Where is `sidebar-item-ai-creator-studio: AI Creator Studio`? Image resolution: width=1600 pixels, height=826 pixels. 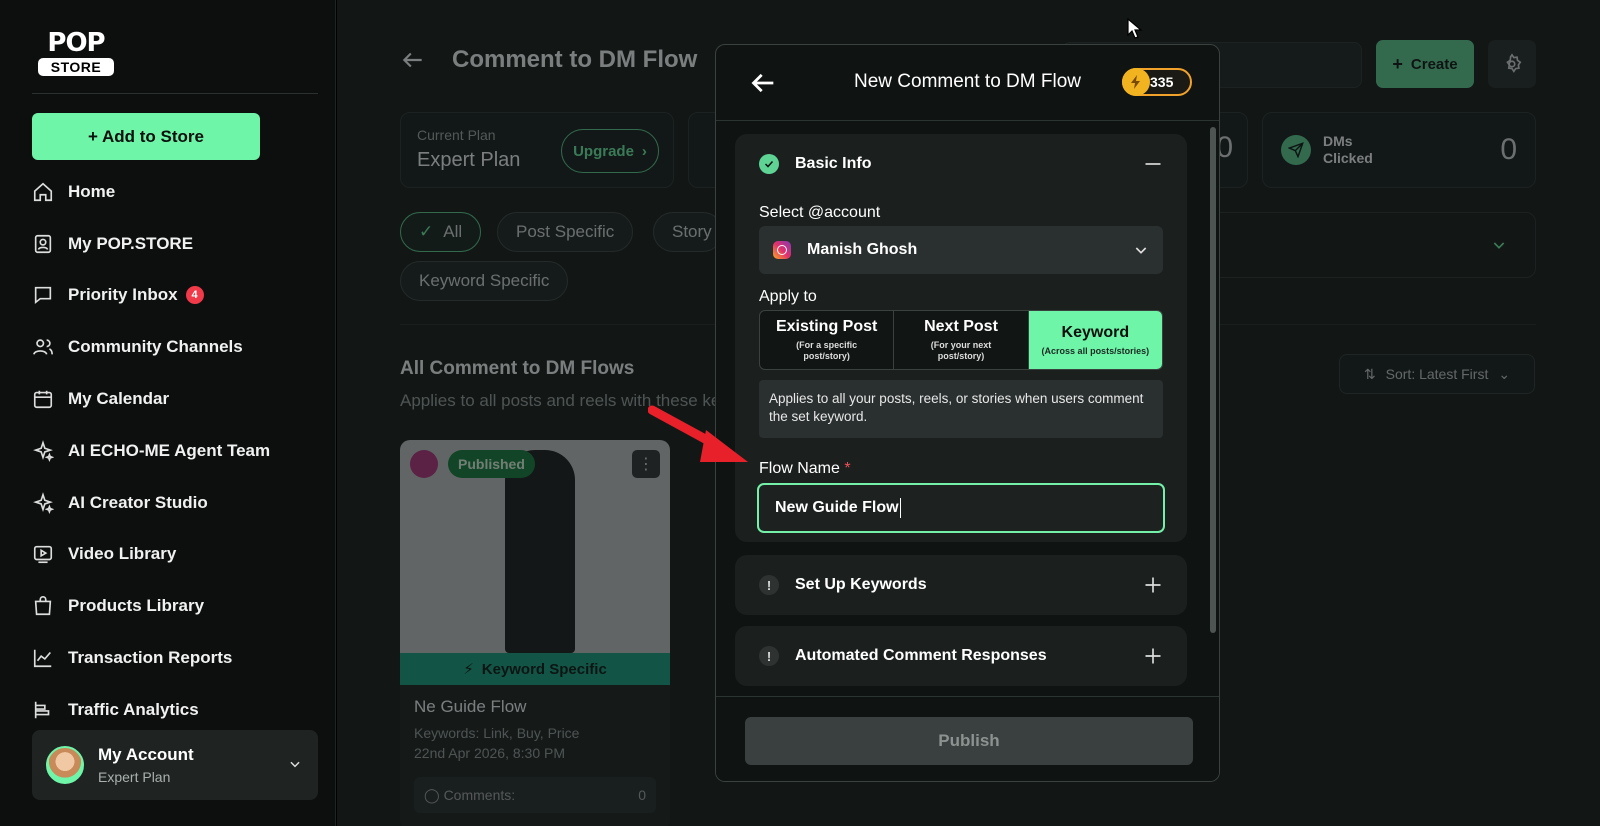
sidebar-item-ai-creator-studio: AI Creator Studio is located at coordinates (177, 503).